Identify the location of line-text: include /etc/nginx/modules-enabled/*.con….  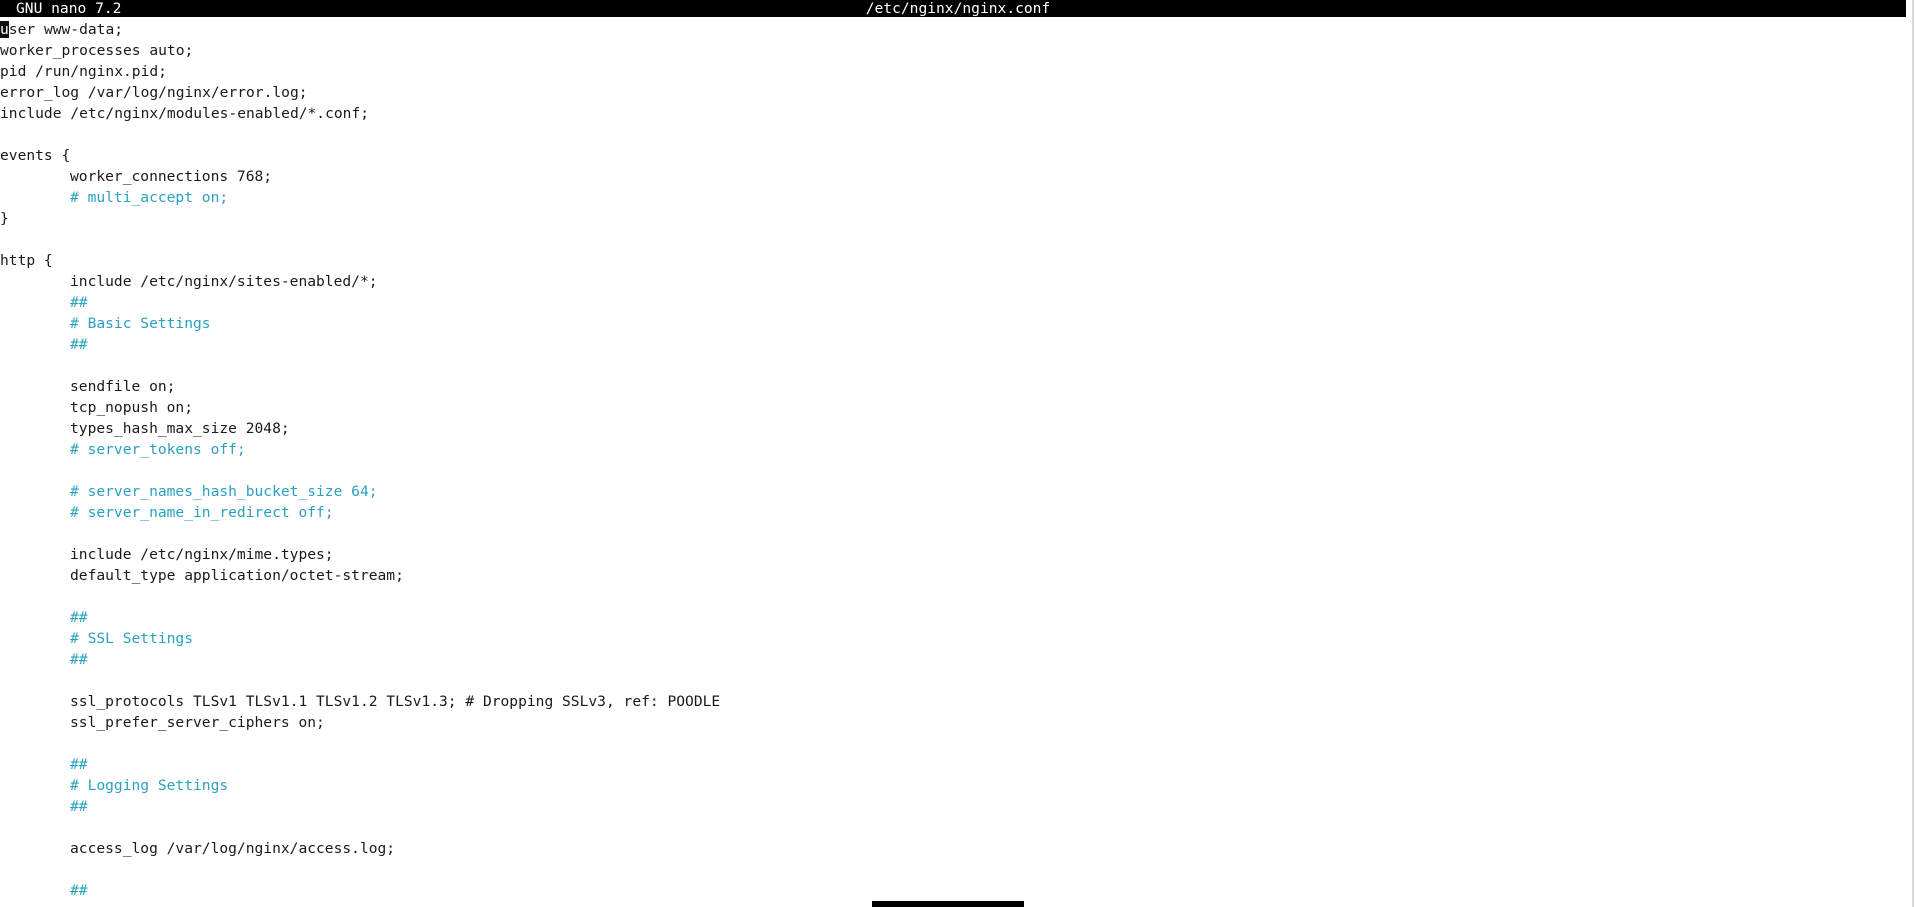
(185, 113).